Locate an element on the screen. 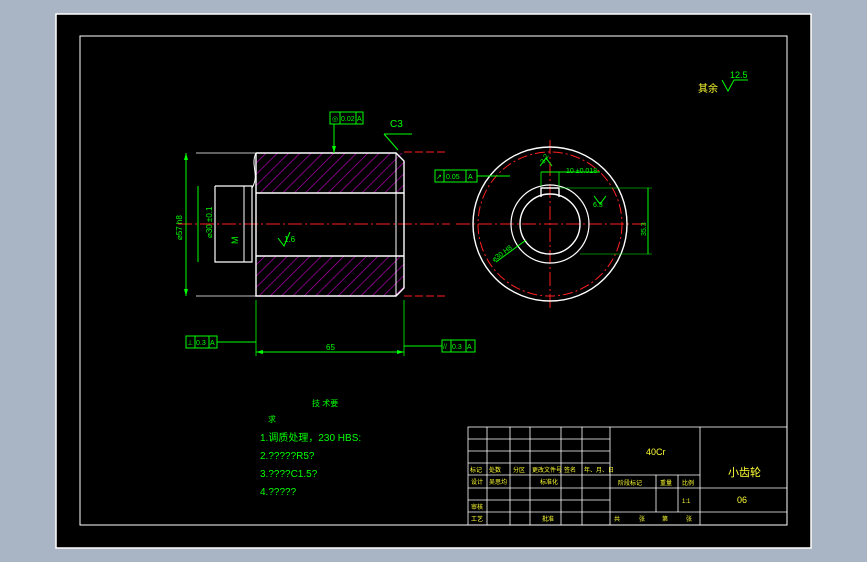  finish-key: 6.3 is located at coordinates (598, 205).